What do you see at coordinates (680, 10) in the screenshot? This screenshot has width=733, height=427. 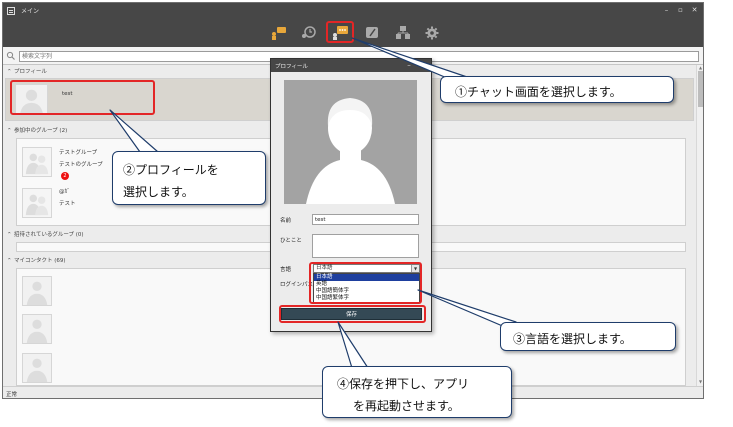 I see `maximize-button: ▫` at bounding box center [680, 10].